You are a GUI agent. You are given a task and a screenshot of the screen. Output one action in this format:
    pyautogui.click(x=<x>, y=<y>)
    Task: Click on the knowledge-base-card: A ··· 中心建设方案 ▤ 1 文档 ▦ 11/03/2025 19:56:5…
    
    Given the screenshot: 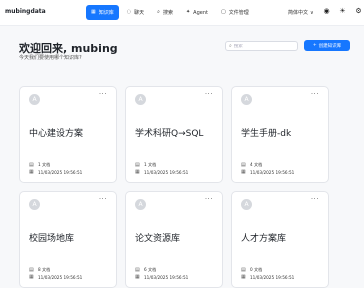 What is the action you would take?
    pyautogui.click(x=68, y=134)
    